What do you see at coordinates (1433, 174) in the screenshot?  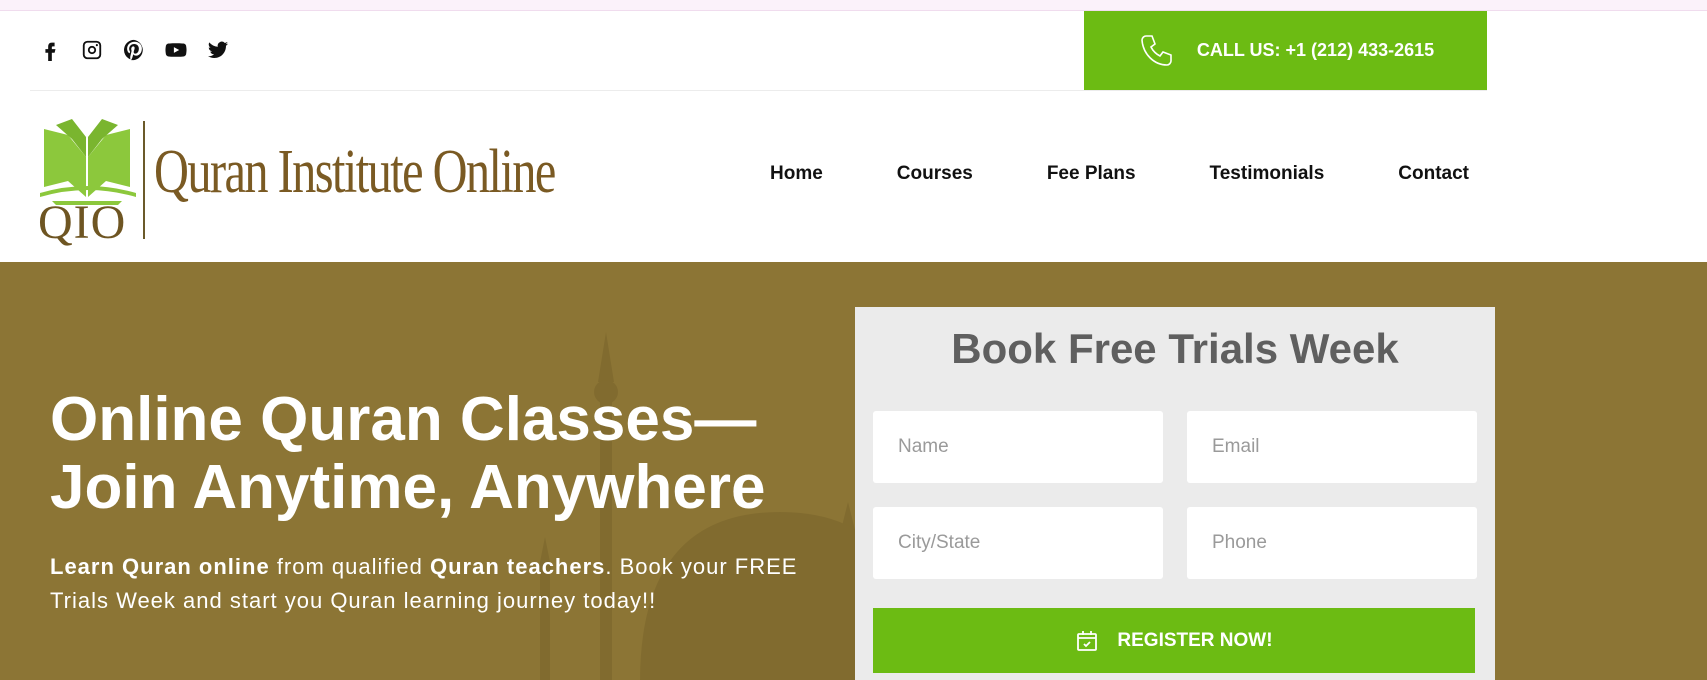 I see `nav-item-contact: Contact` at bounding box center [1433, 174].